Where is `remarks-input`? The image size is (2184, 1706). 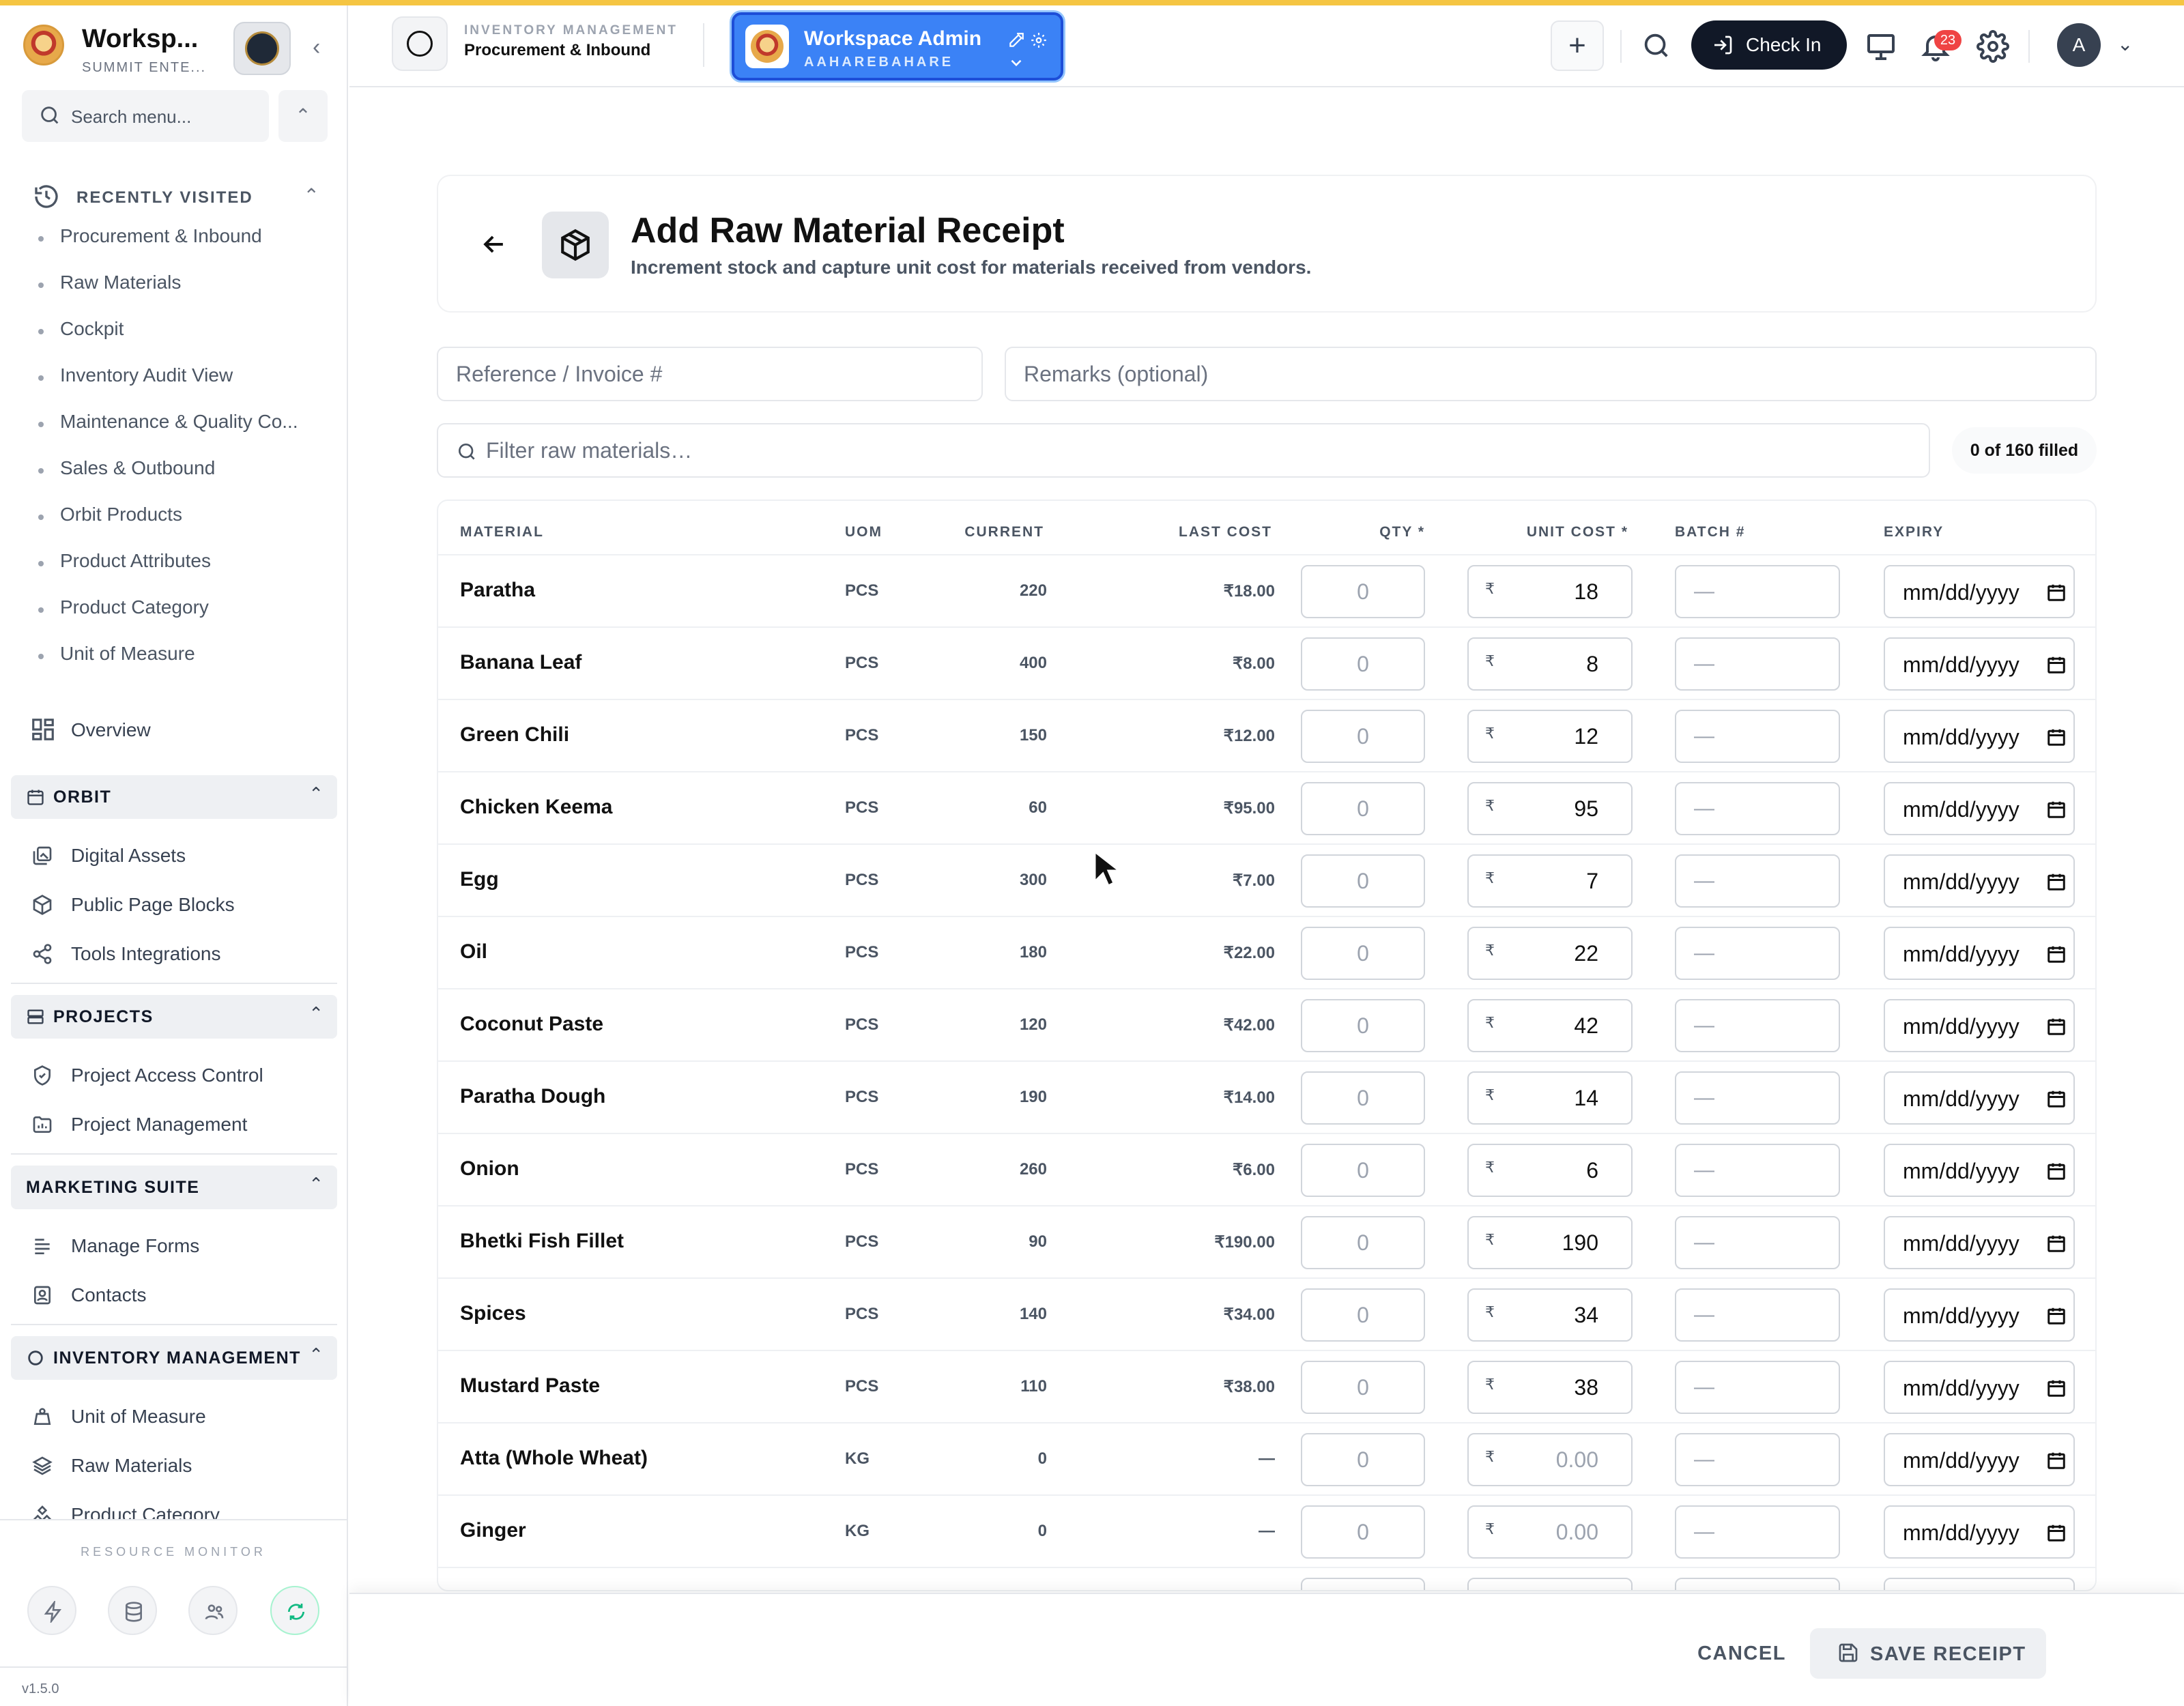
remarks-input is located at coordinates (1551, 374).